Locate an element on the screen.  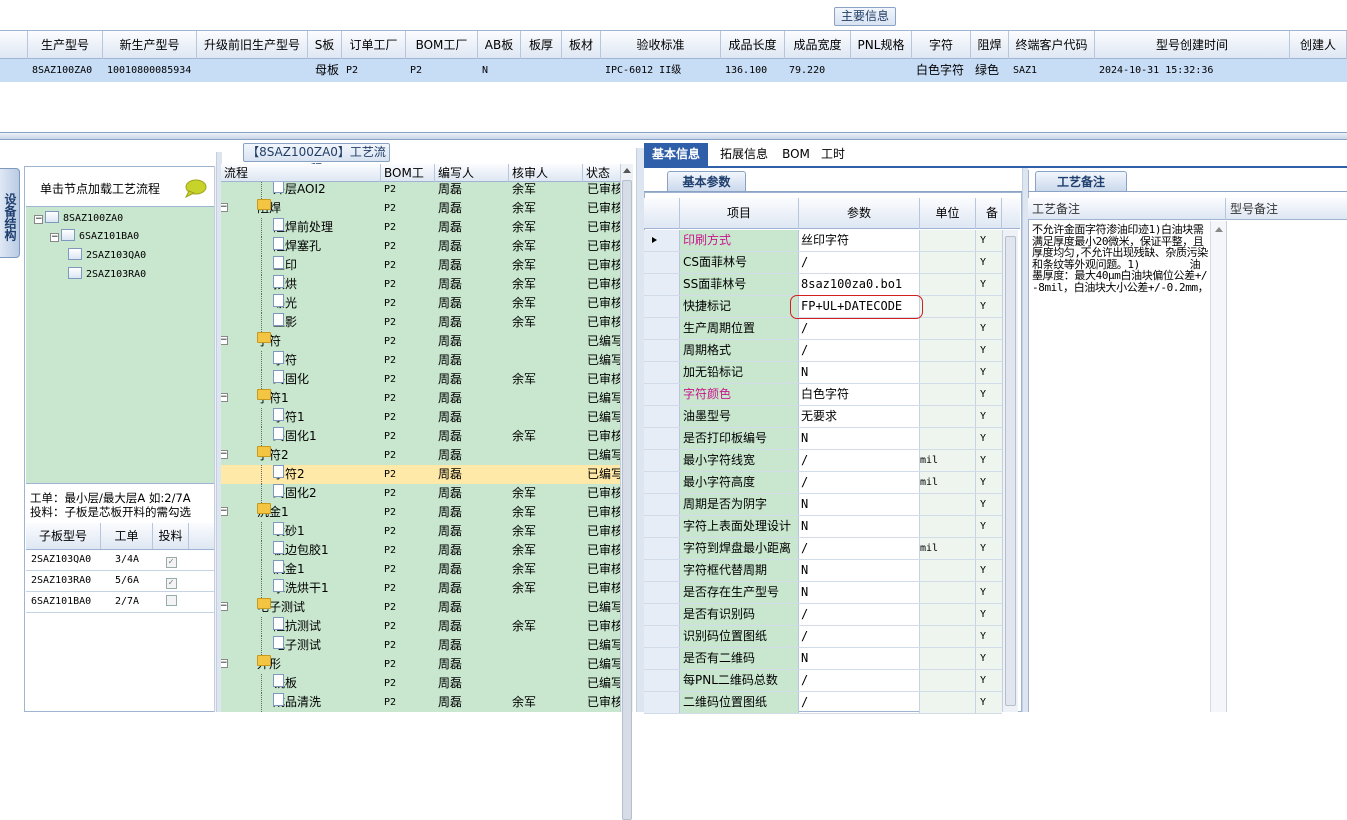
tab-extended: 拓展信息 is located at coordinates (744, 154).